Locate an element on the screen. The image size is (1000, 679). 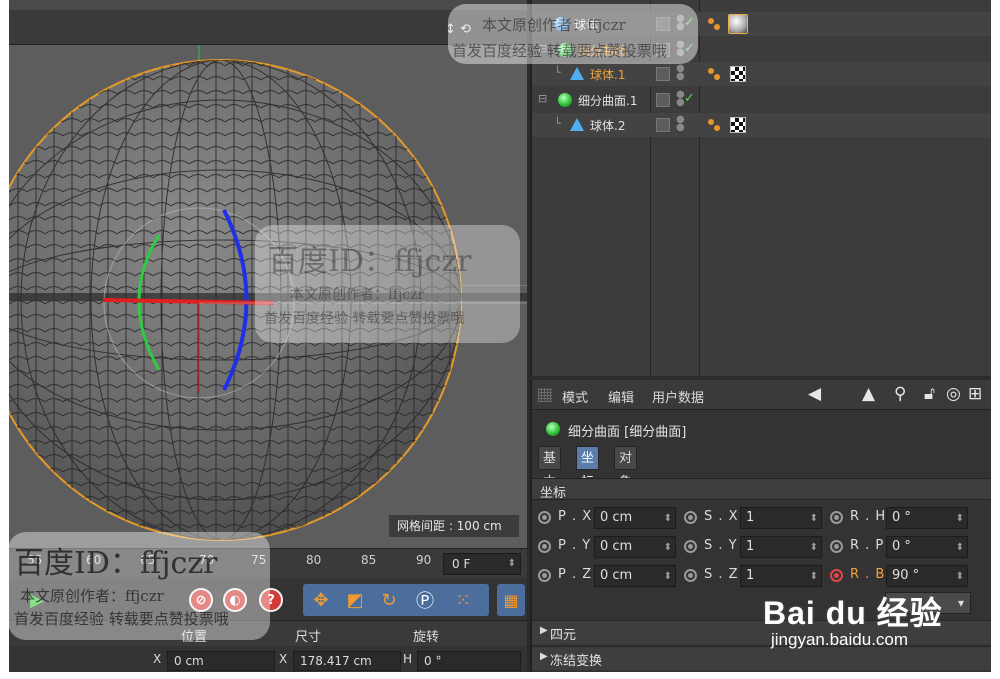
px-label: P . X is located at coordinates (575, 516).